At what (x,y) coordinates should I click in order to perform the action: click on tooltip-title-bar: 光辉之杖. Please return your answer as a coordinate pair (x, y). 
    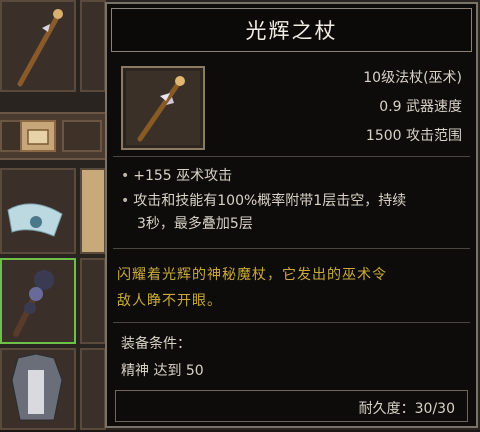
    Looking at the image, I should click on (291, 30).